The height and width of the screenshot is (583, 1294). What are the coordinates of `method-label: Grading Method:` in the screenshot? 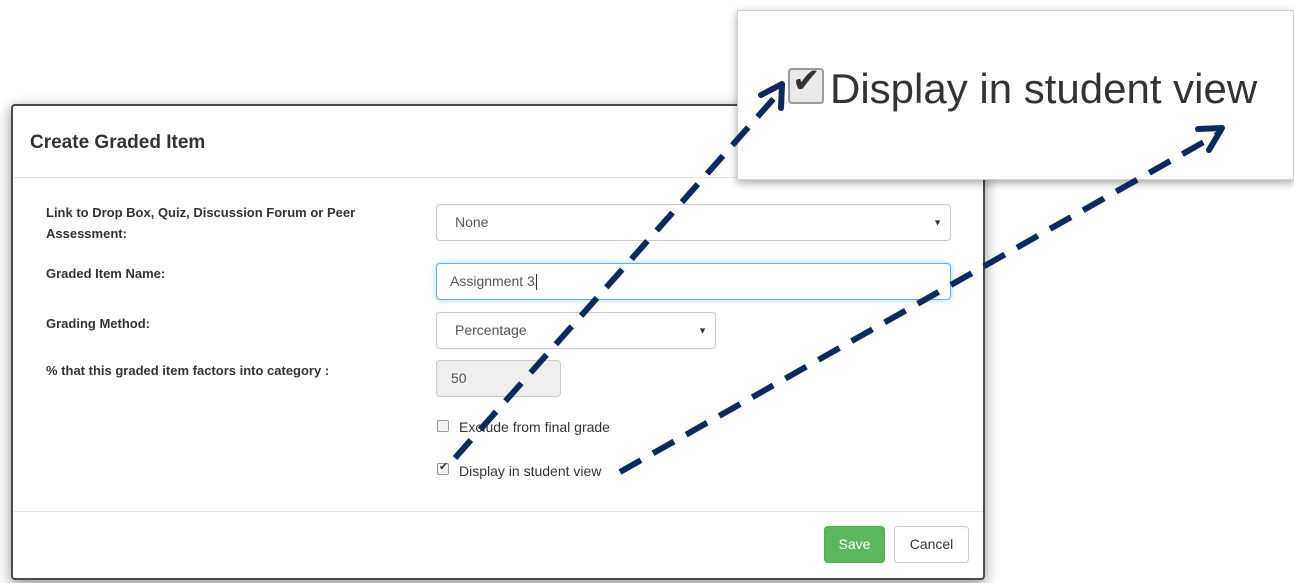 It's located at (98, 323).